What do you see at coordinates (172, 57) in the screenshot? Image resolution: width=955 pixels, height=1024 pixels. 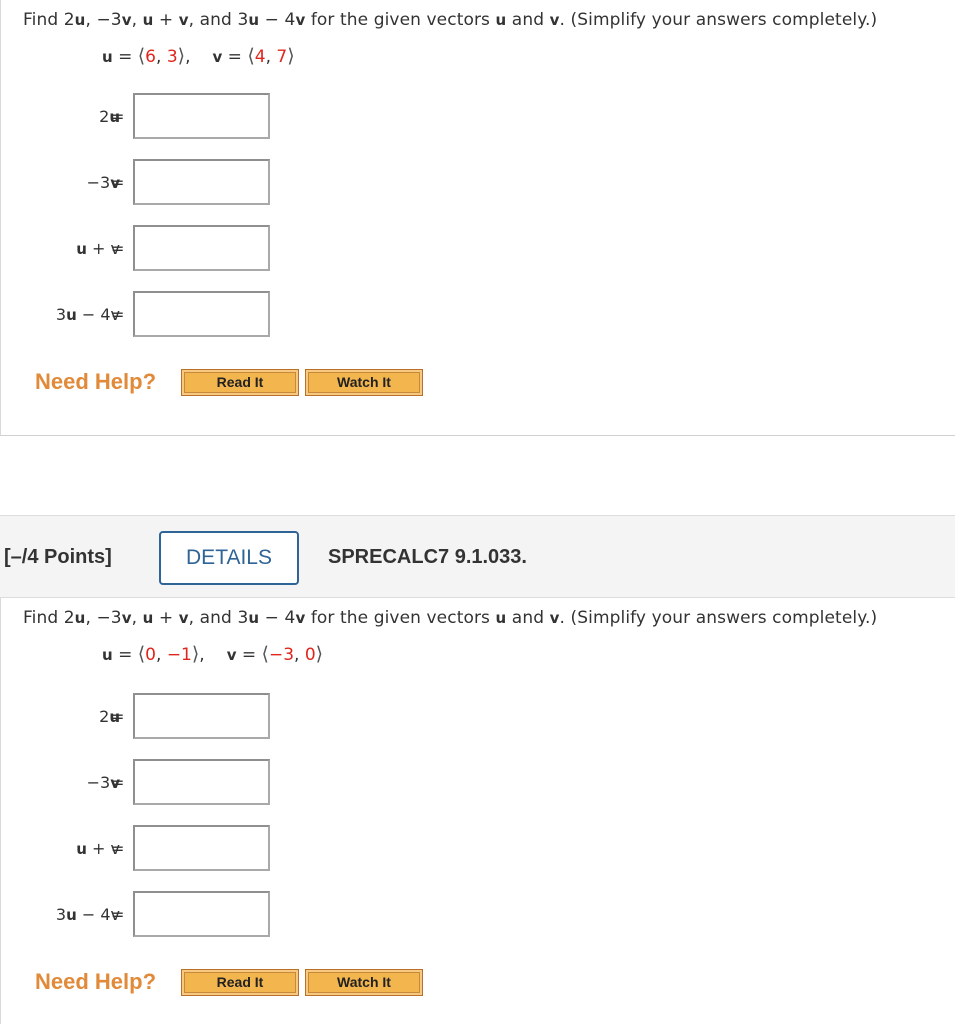 I see `u-component-2: 3` at bounding box center [172, 57].